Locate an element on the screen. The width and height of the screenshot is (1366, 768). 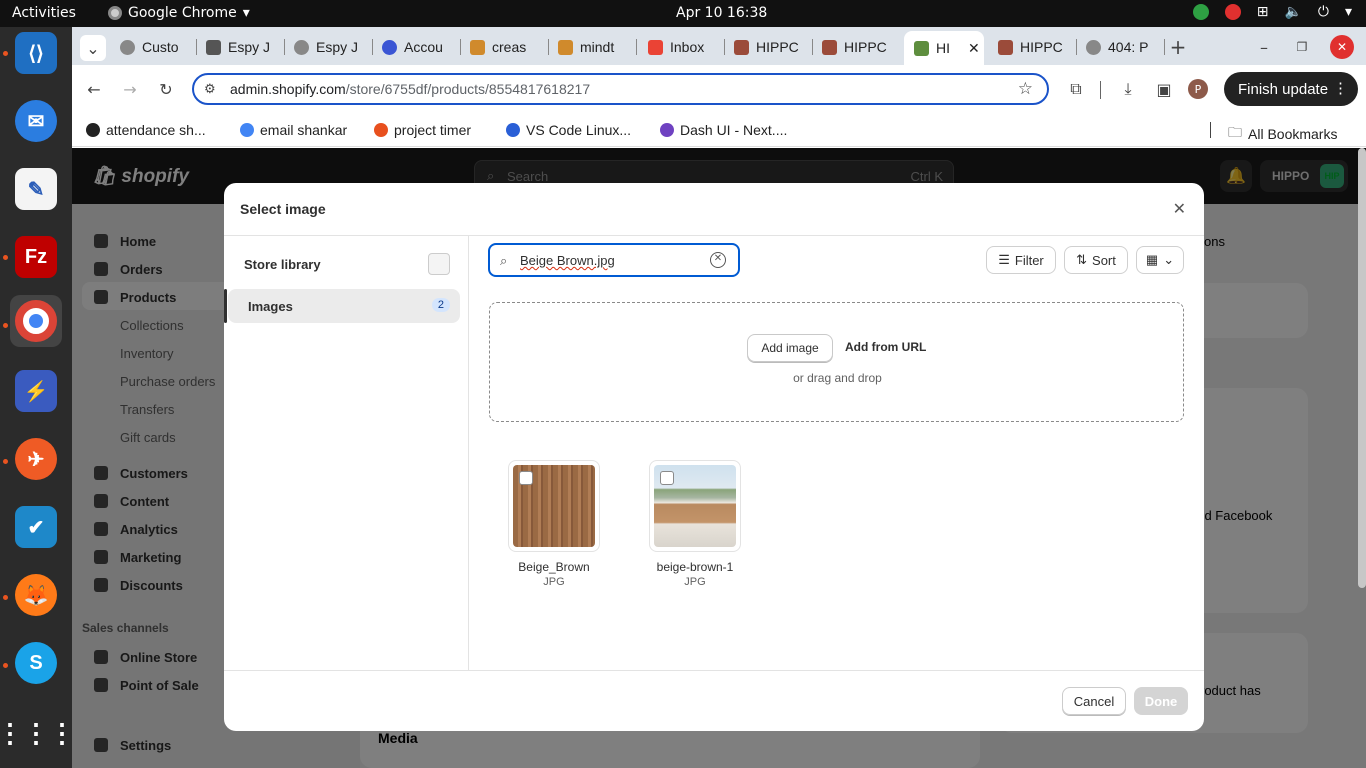
file-card: Beige_Brown JPG is located at coordinates (554, 524).